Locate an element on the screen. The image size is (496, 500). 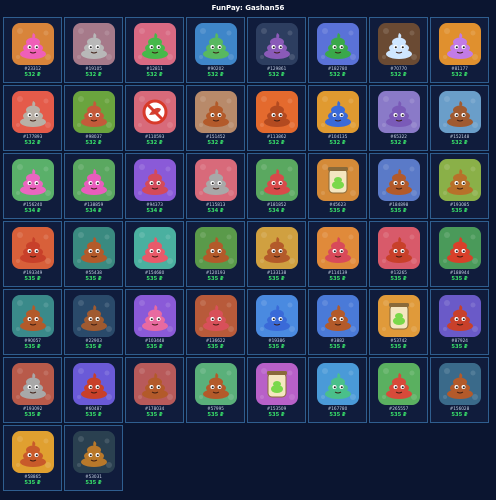
item-card: #156028 535 ₽ is located at coordinates (459, 390).